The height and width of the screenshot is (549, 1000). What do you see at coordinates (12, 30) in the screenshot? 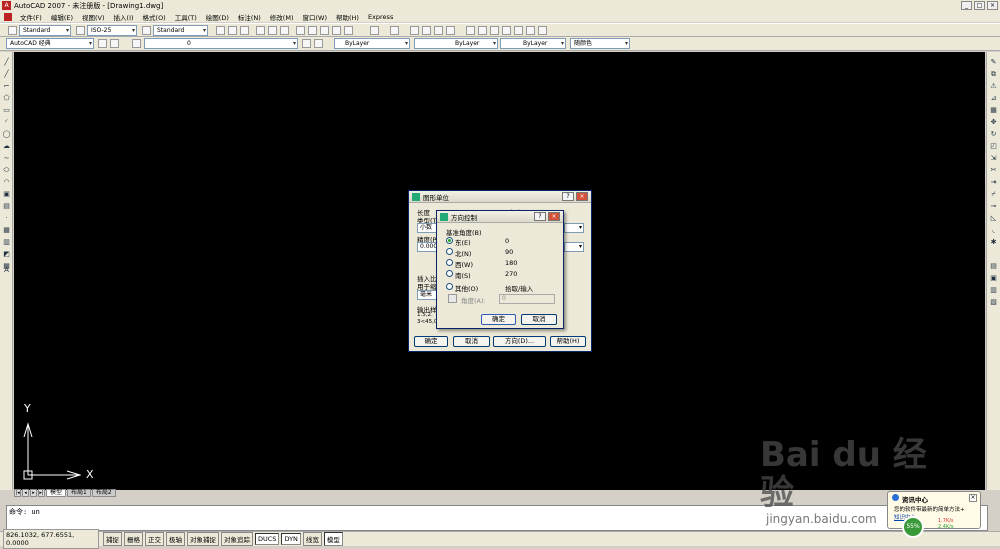
I see `text-style-icon` at bounding box center [12, 30].